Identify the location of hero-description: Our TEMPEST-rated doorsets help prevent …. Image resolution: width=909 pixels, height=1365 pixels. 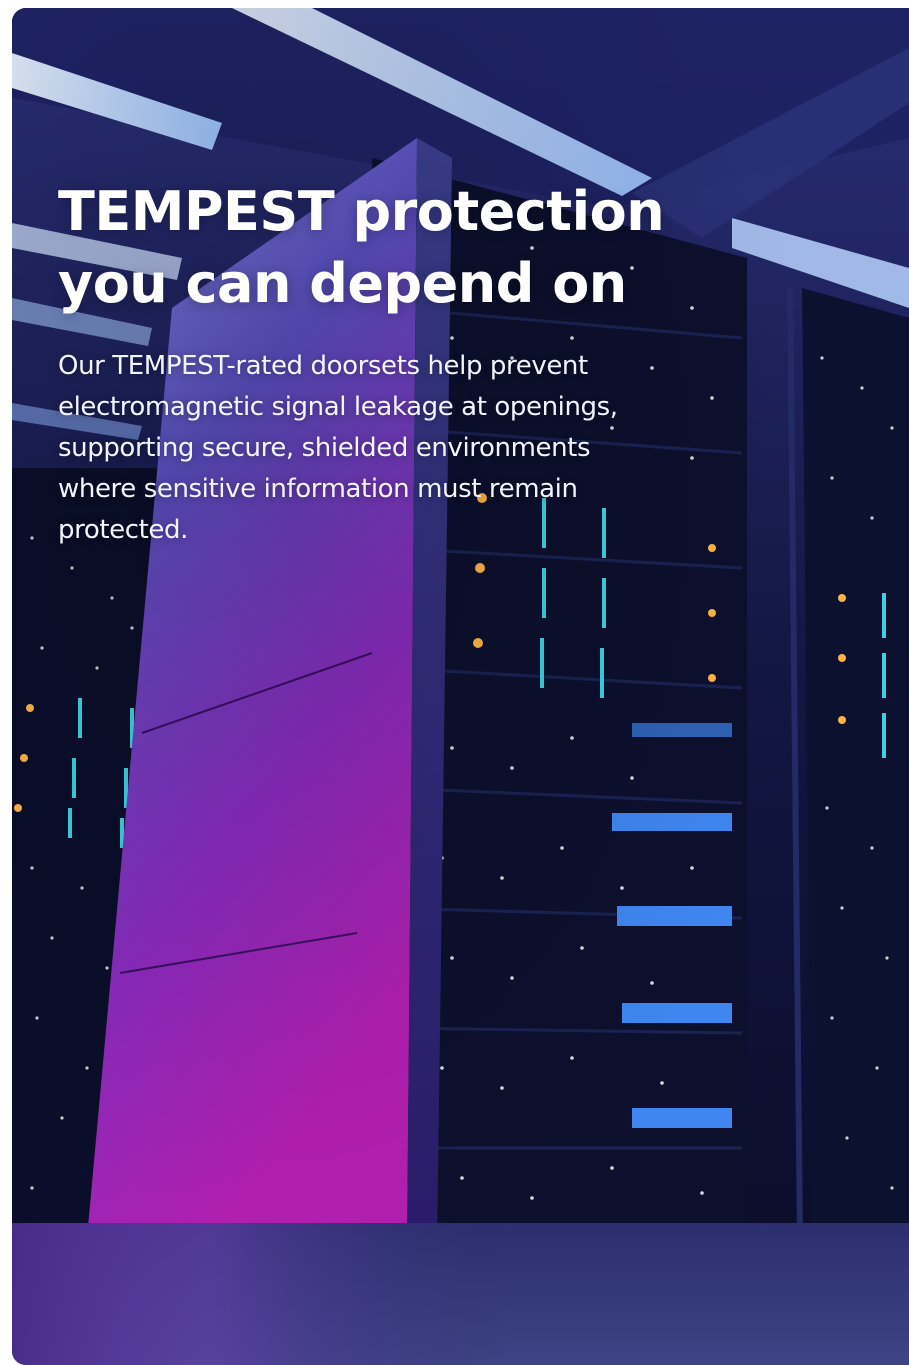
(338, 448).